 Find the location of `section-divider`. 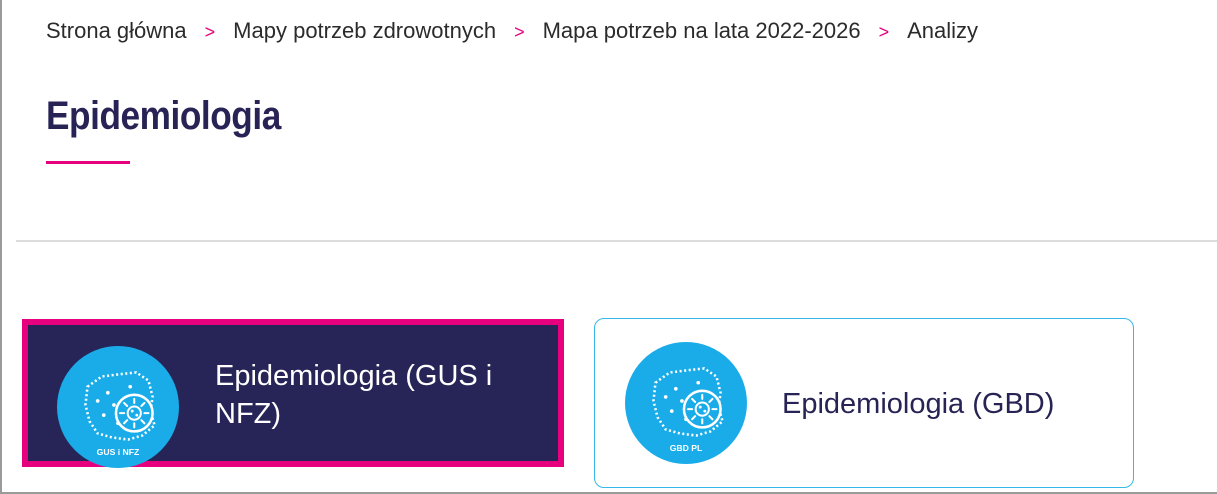

section-divider is located at coordinates (616, 241).